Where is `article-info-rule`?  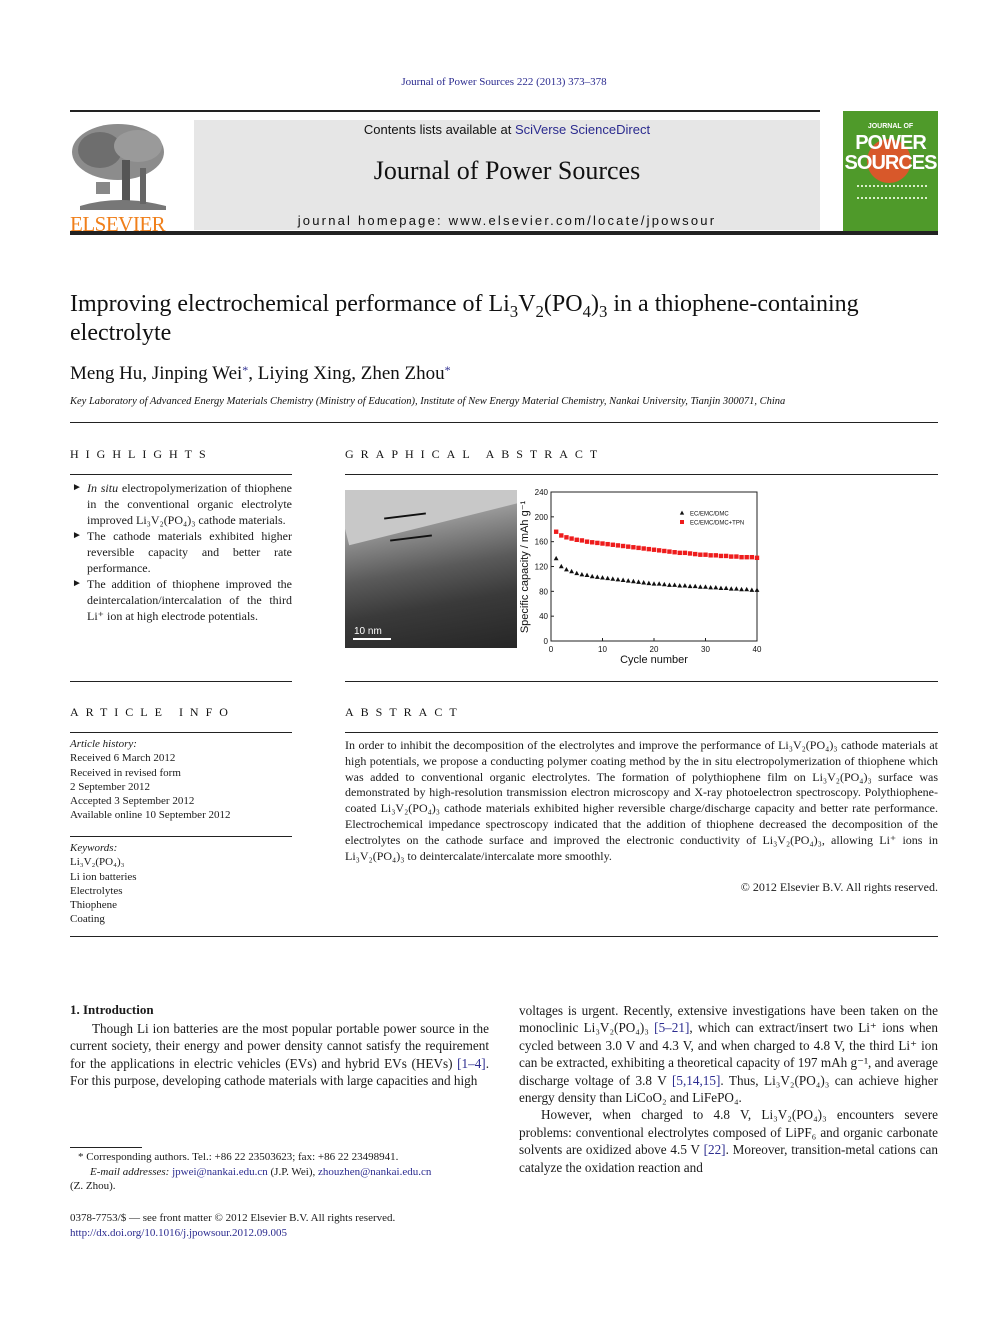
article-info-rule is located at coordinates (181, 732).